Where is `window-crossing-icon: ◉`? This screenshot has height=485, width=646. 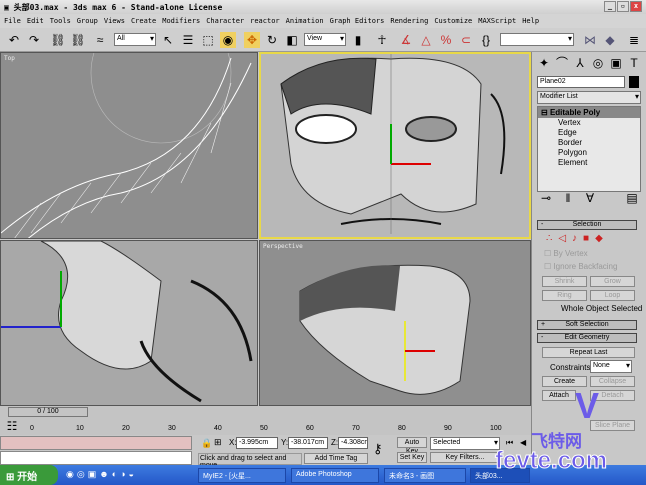 window-crossing-icon: ◉ is located at coordinates (228, 40).